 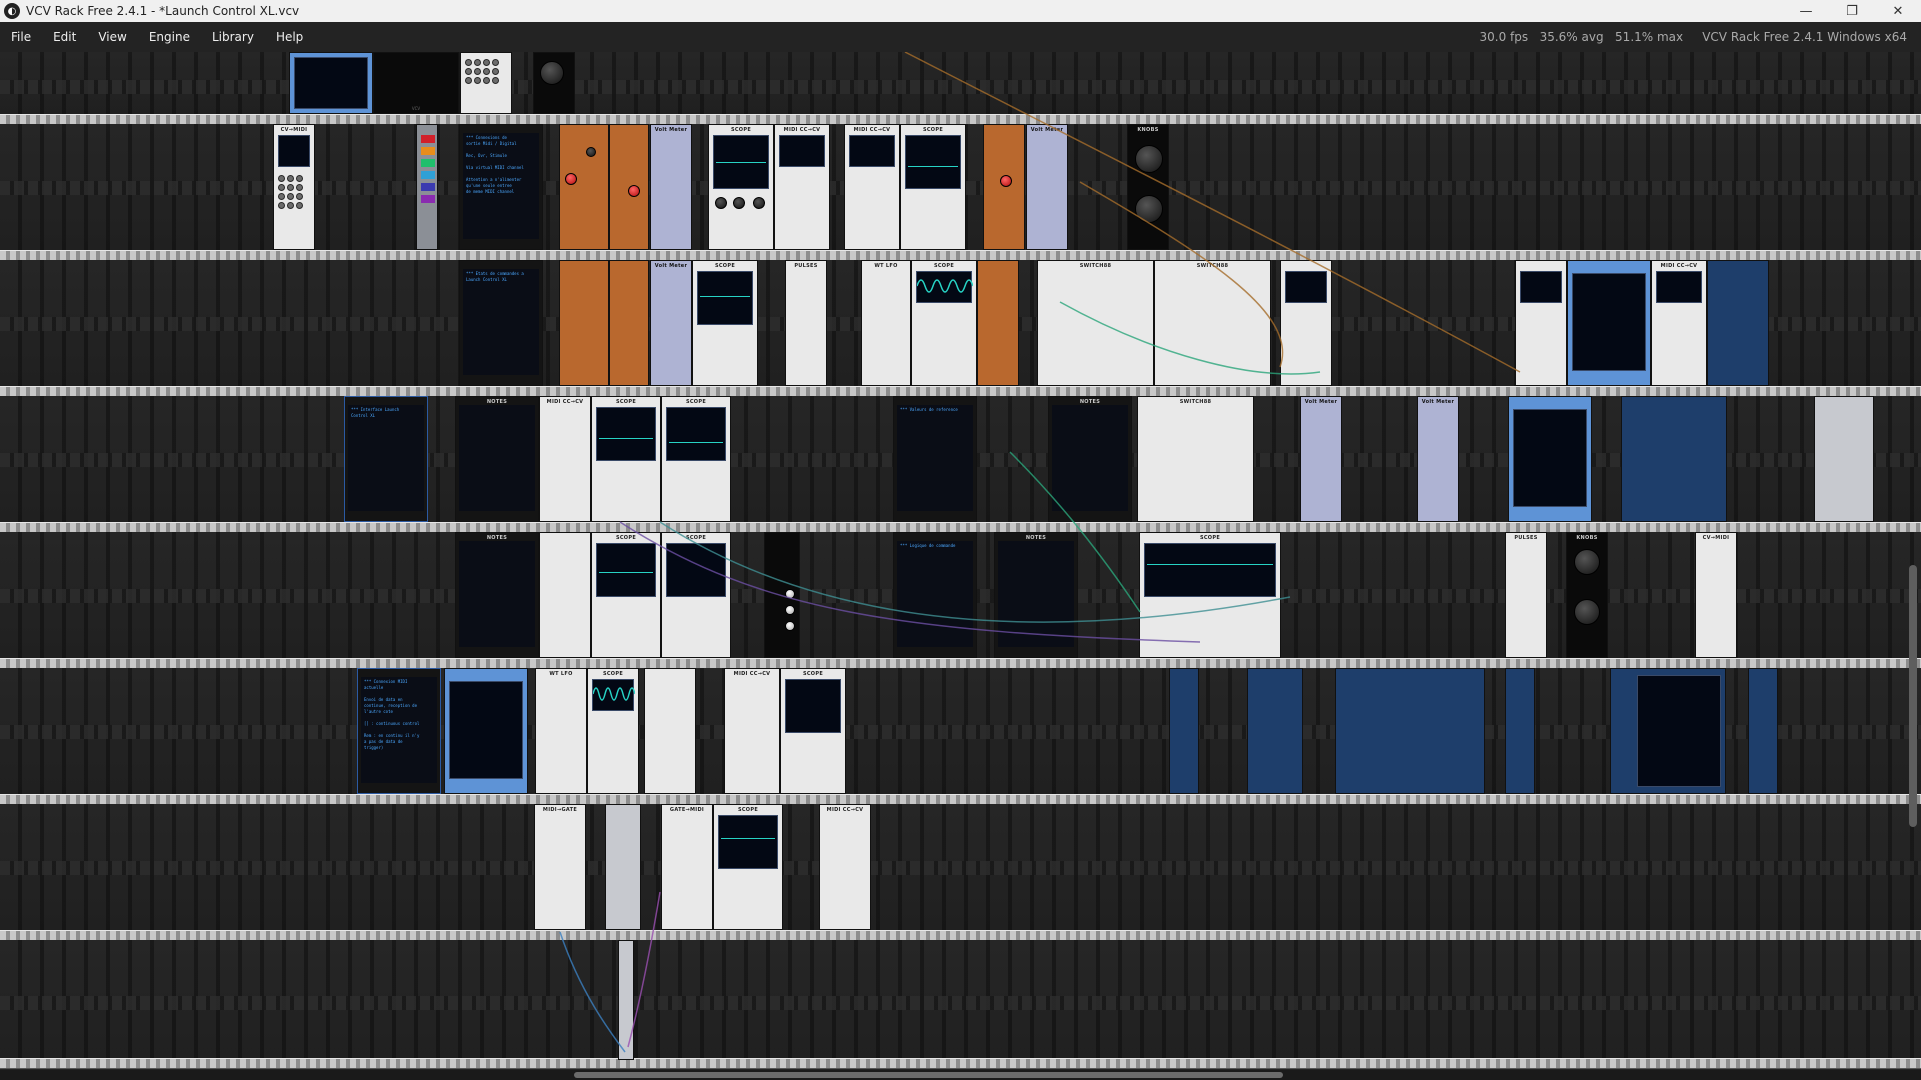 What do you see at coordinates (928, 1075) in the screenshot?
I see `horizontal-scroll-thumb` at bounding box center [928, 1075].